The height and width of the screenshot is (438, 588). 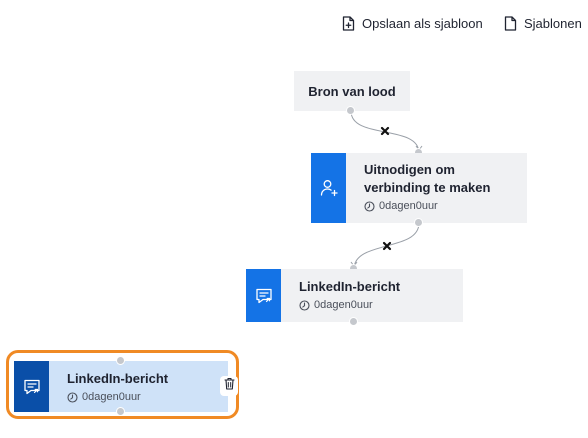 I want to click on invite-node-title: Uitnodigen om verbinding te maken, so click(x=427, y=179).